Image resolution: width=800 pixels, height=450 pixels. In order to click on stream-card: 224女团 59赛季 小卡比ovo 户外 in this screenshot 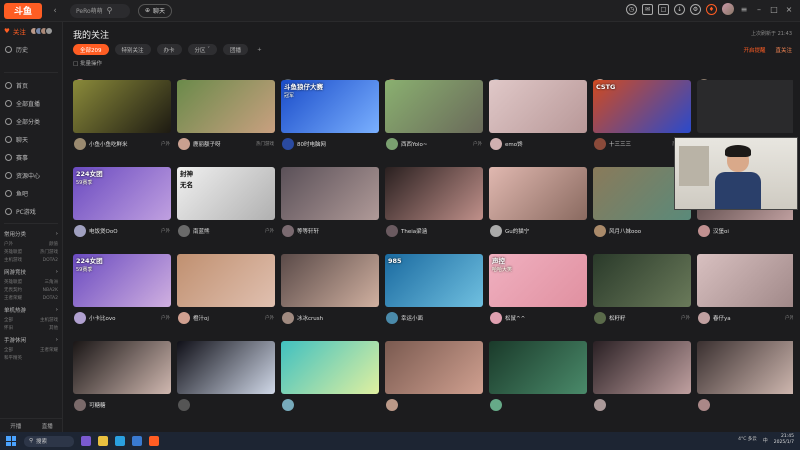, I will do `click(122, 291)`.